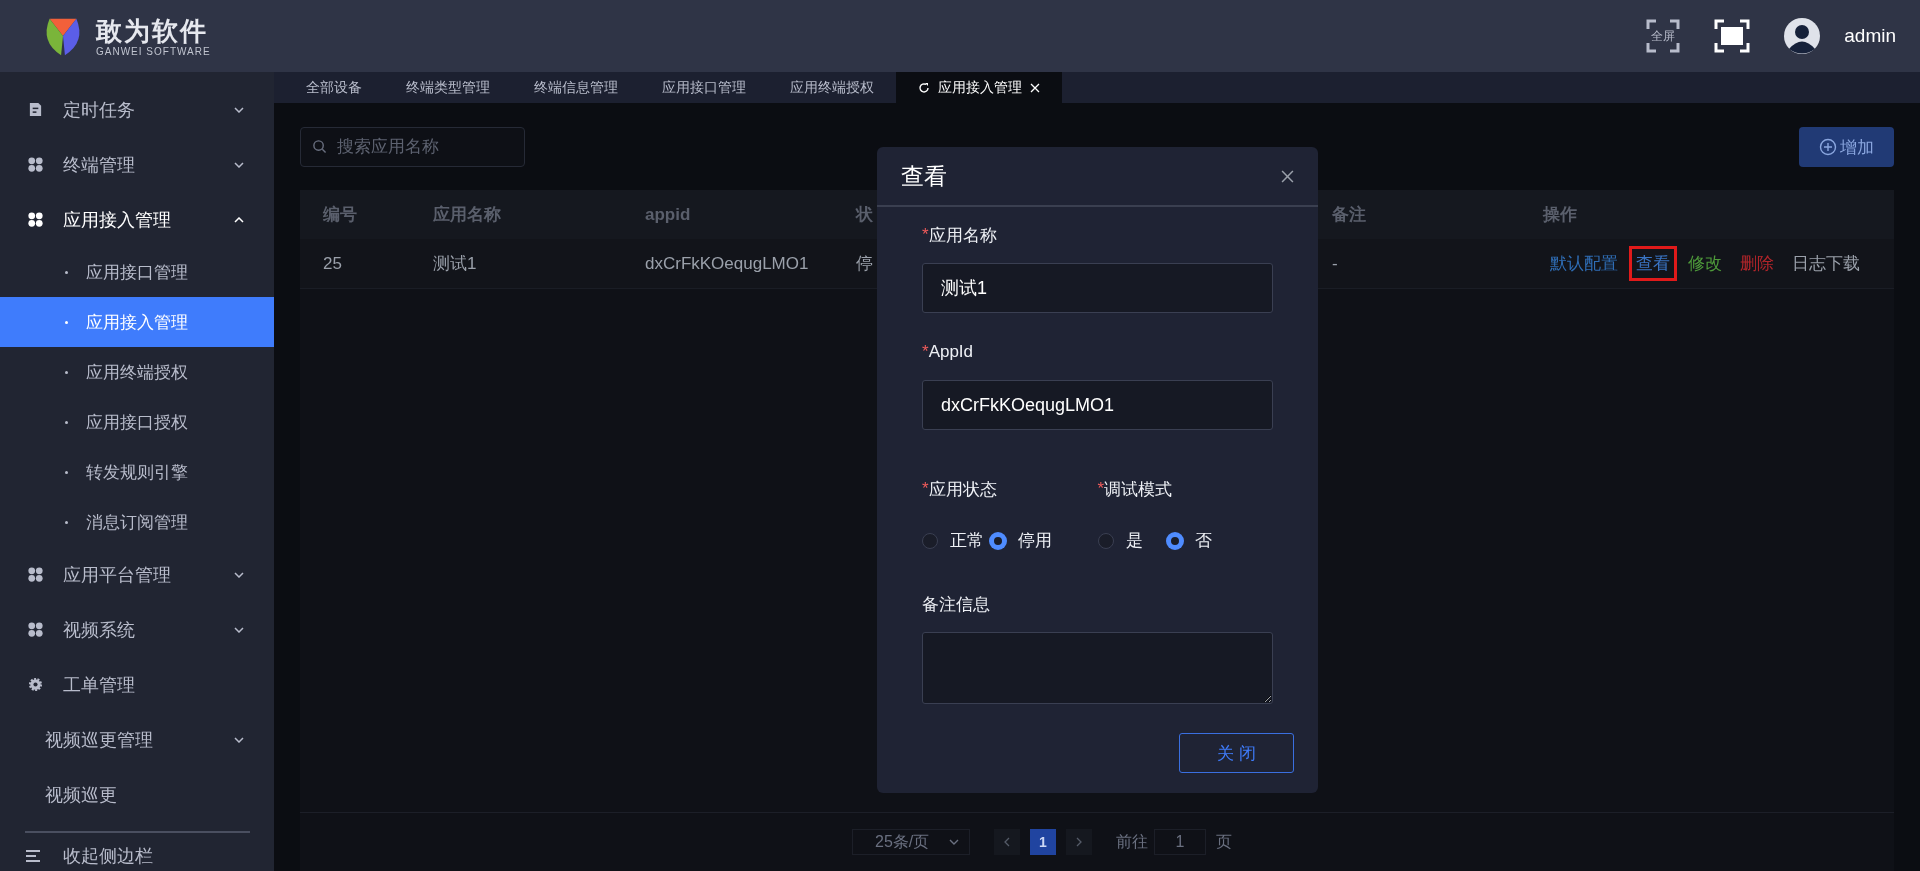  What do you see at coordinates (956, 604) in the screenshot?
I see `field-label: 备注信息` at bounding box center [956, 604].